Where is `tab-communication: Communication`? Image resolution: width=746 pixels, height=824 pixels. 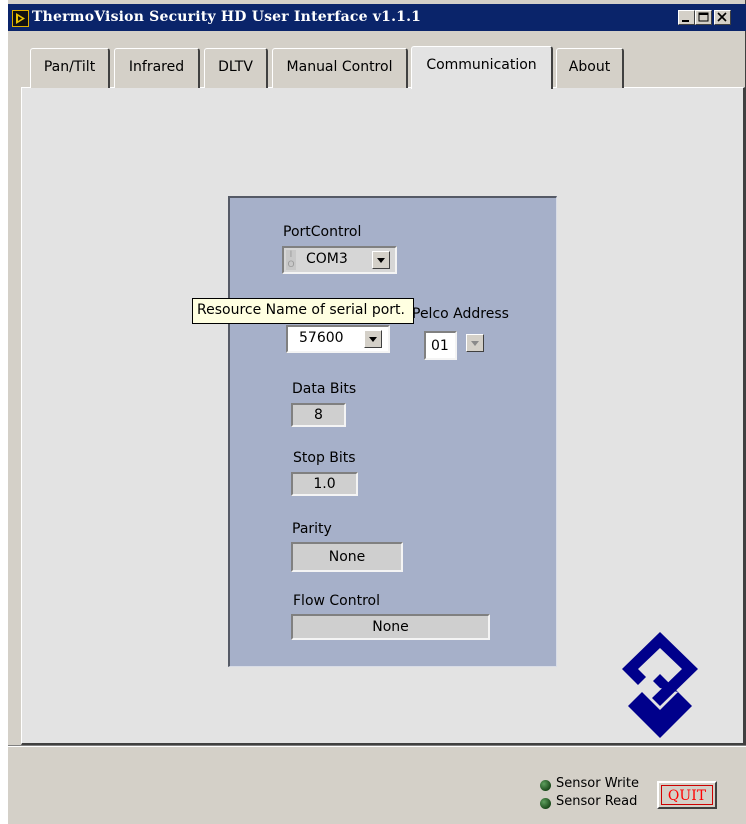
tab-communication: Communication is located at coordinates (482, 67).